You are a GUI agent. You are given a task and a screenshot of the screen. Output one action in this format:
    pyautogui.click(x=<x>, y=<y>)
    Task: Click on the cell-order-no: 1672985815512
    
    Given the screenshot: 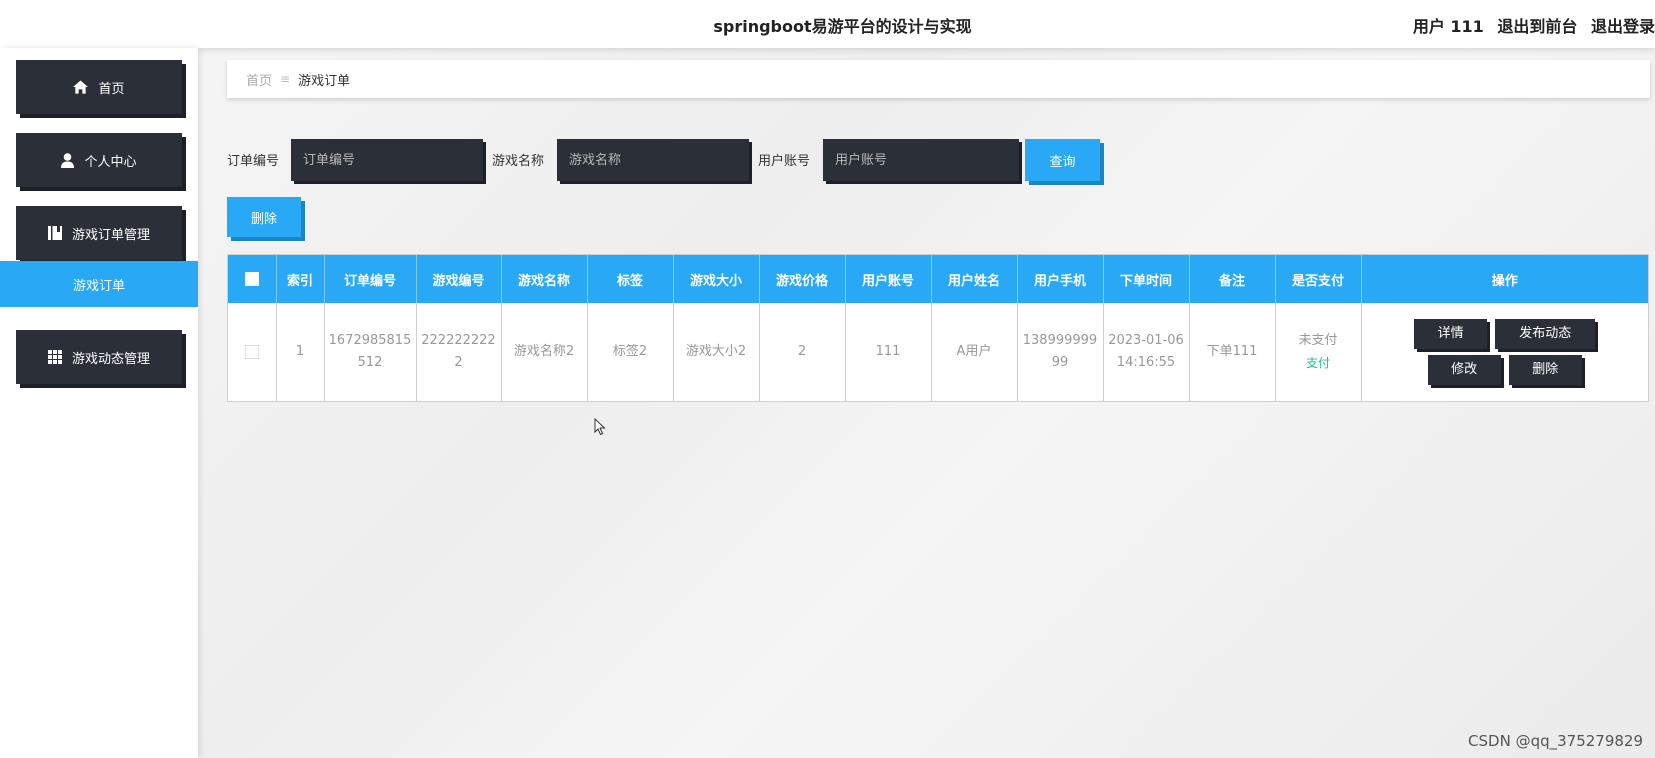 What is the action you would take?
    pyautogui.click(x=370, y=352)
    